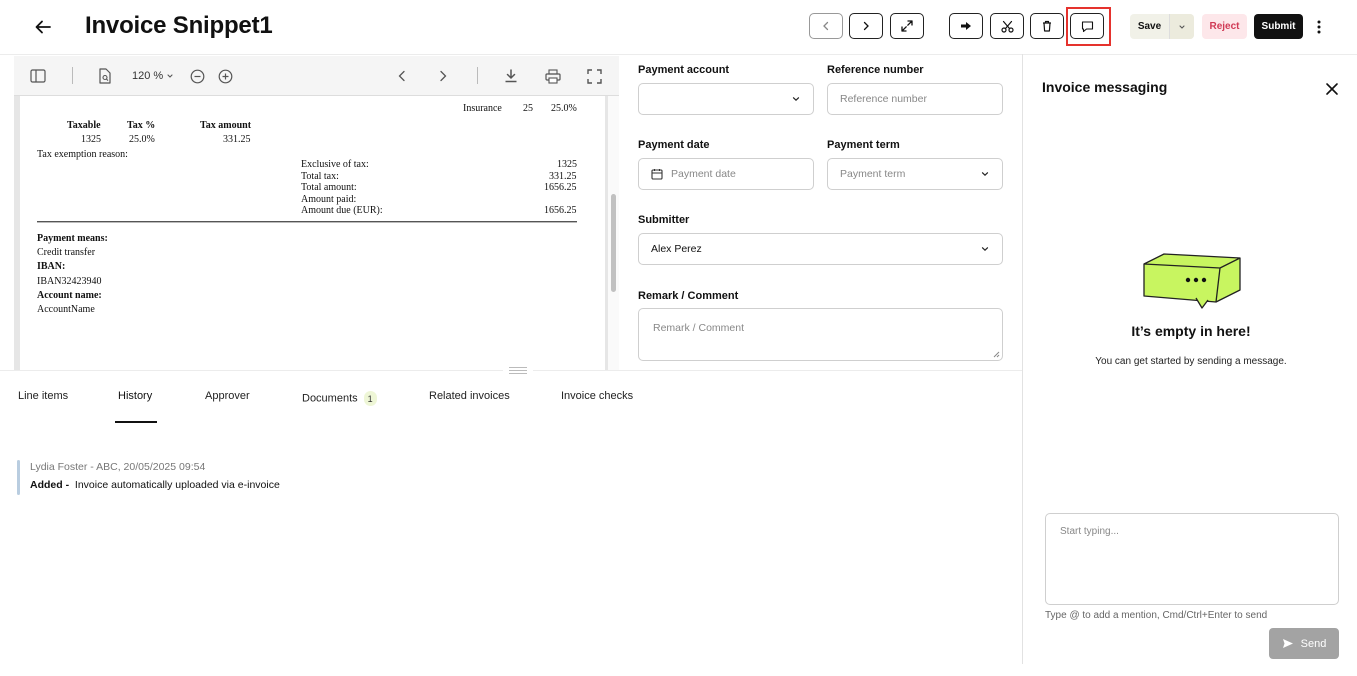 The height and width of the screenshot is (676, 1357). What do you see at coordinates (996, 354) in the screenshot?
I see `resize-grip-icon` at bounding box center [996, 354].